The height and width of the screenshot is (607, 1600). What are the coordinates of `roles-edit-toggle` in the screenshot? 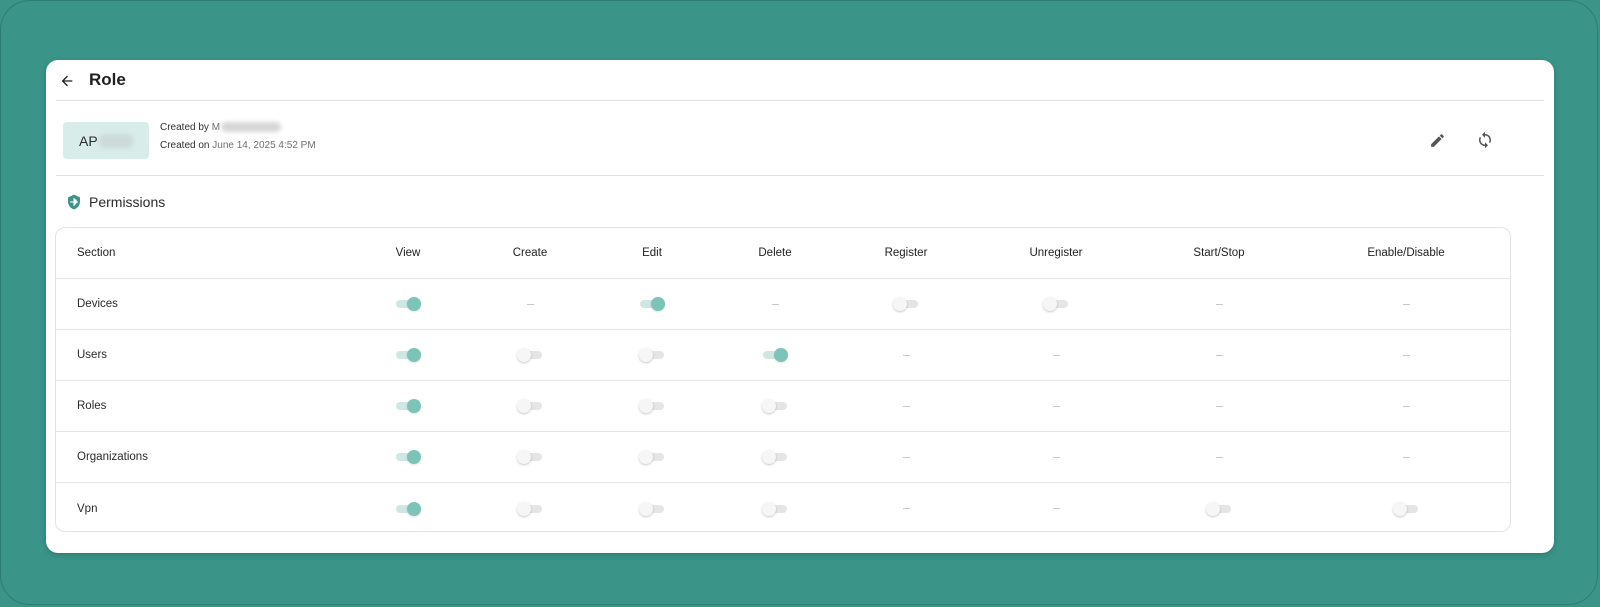 It's located at (651, 406).